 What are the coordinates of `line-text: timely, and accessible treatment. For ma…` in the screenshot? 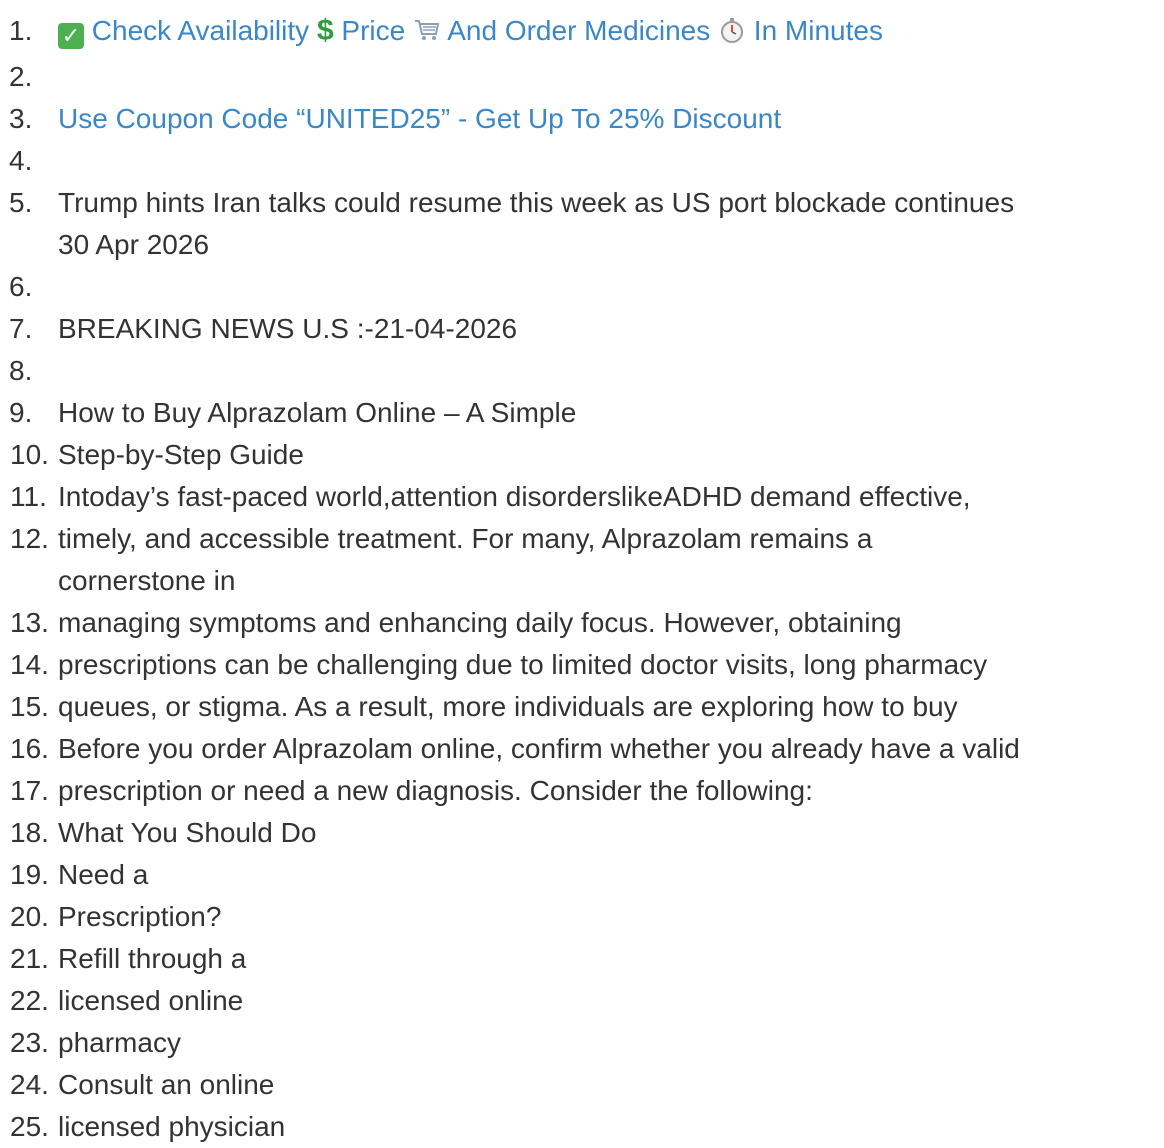 It's located at (611, 560).